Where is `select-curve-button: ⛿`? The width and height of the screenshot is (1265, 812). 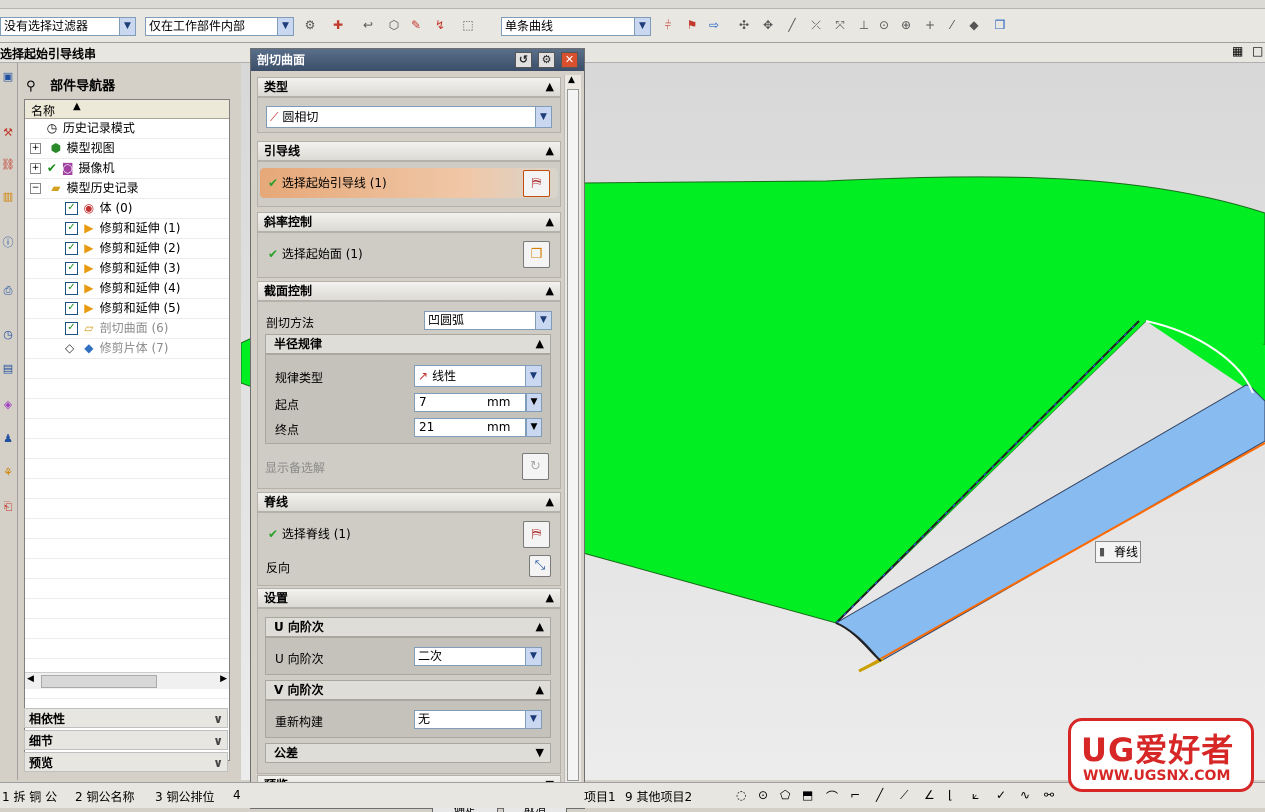 select-curve-button: ⛿ is located at coordinates (536, 183).